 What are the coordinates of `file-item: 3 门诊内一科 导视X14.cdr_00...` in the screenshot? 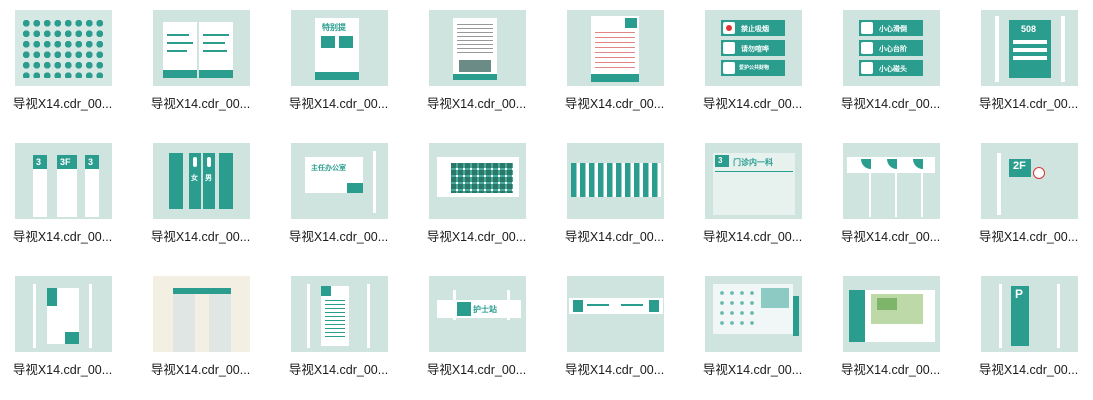 It's located at (755, 197).